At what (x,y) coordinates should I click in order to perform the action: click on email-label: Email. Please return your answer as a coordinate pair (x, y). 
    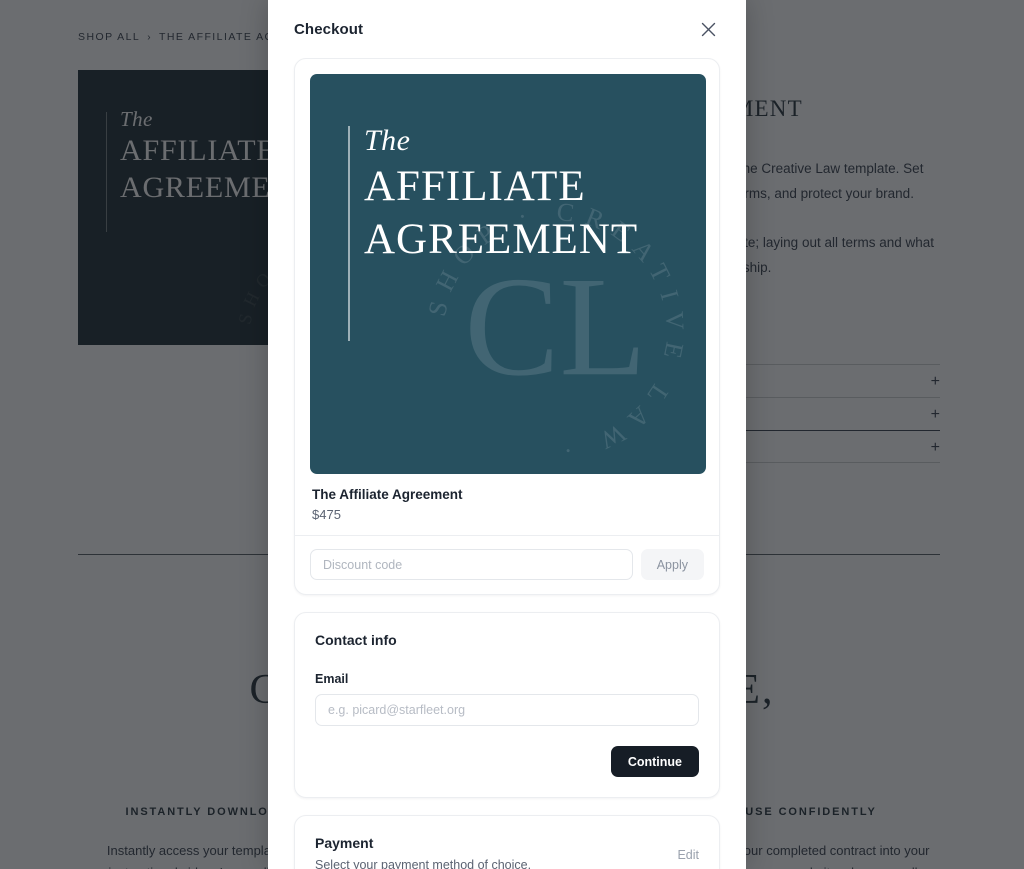
    Looking at the image, I should click on (332, 679).